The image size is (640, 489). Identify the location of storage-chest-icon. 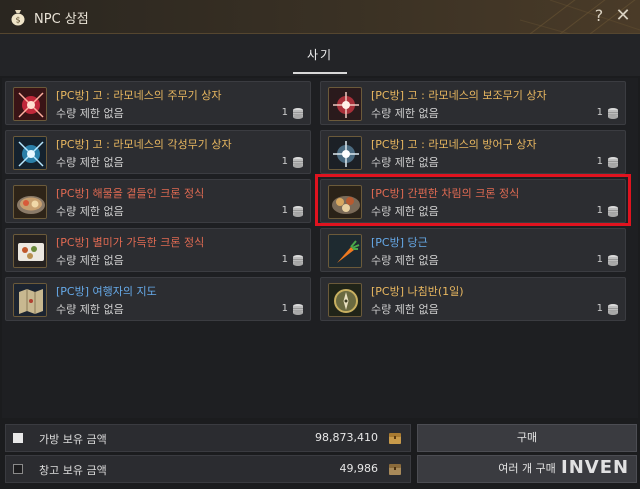
(395, 469).